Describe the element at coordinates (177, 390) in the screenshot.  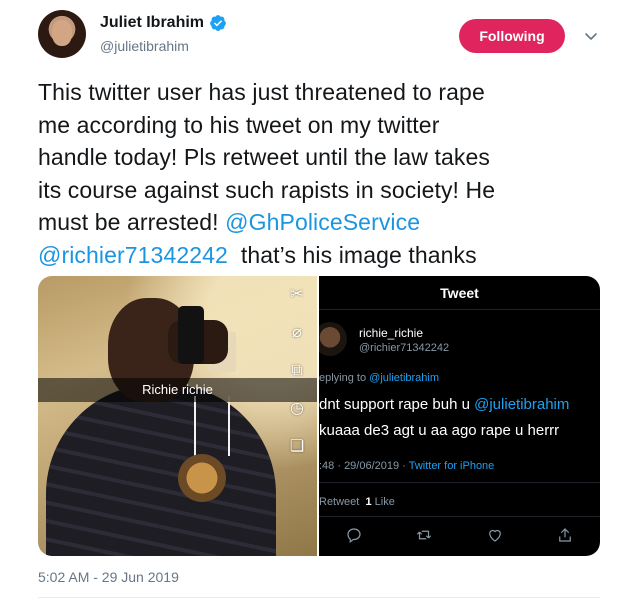
I see `snap-caption: Richie richie` at that location.